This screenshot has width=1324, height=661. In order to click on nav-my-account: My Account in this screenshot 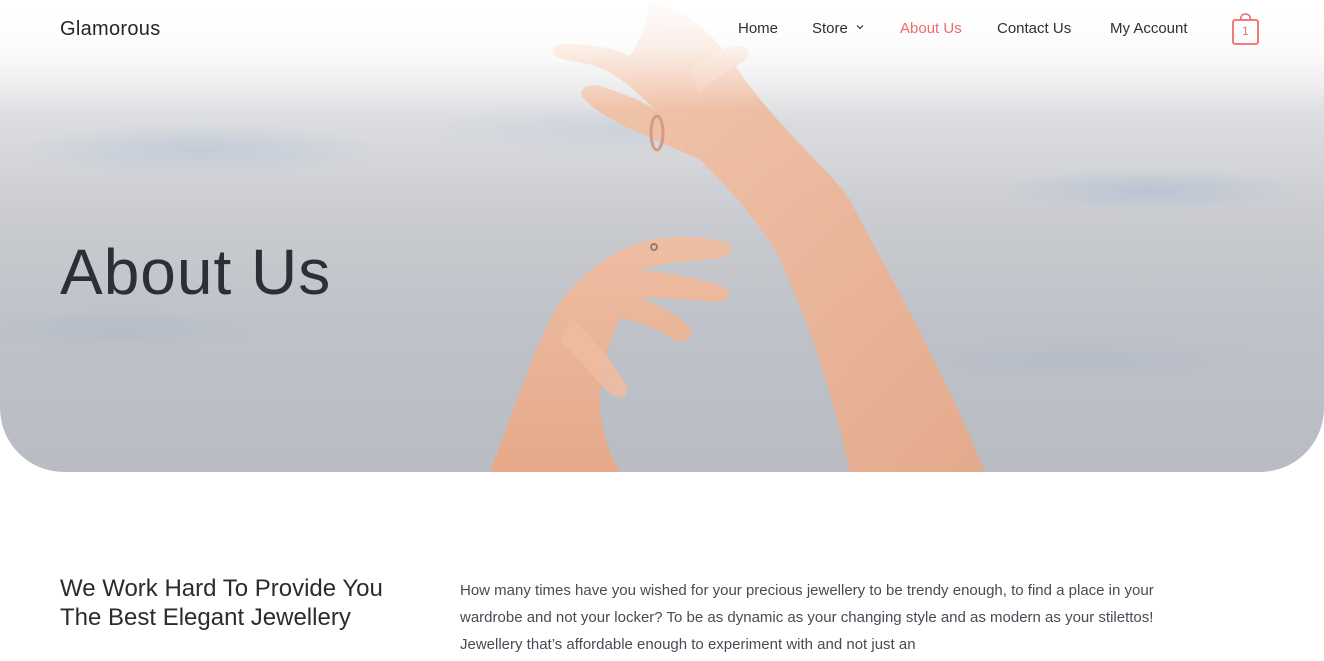, I will do `click(1149, 31)`.